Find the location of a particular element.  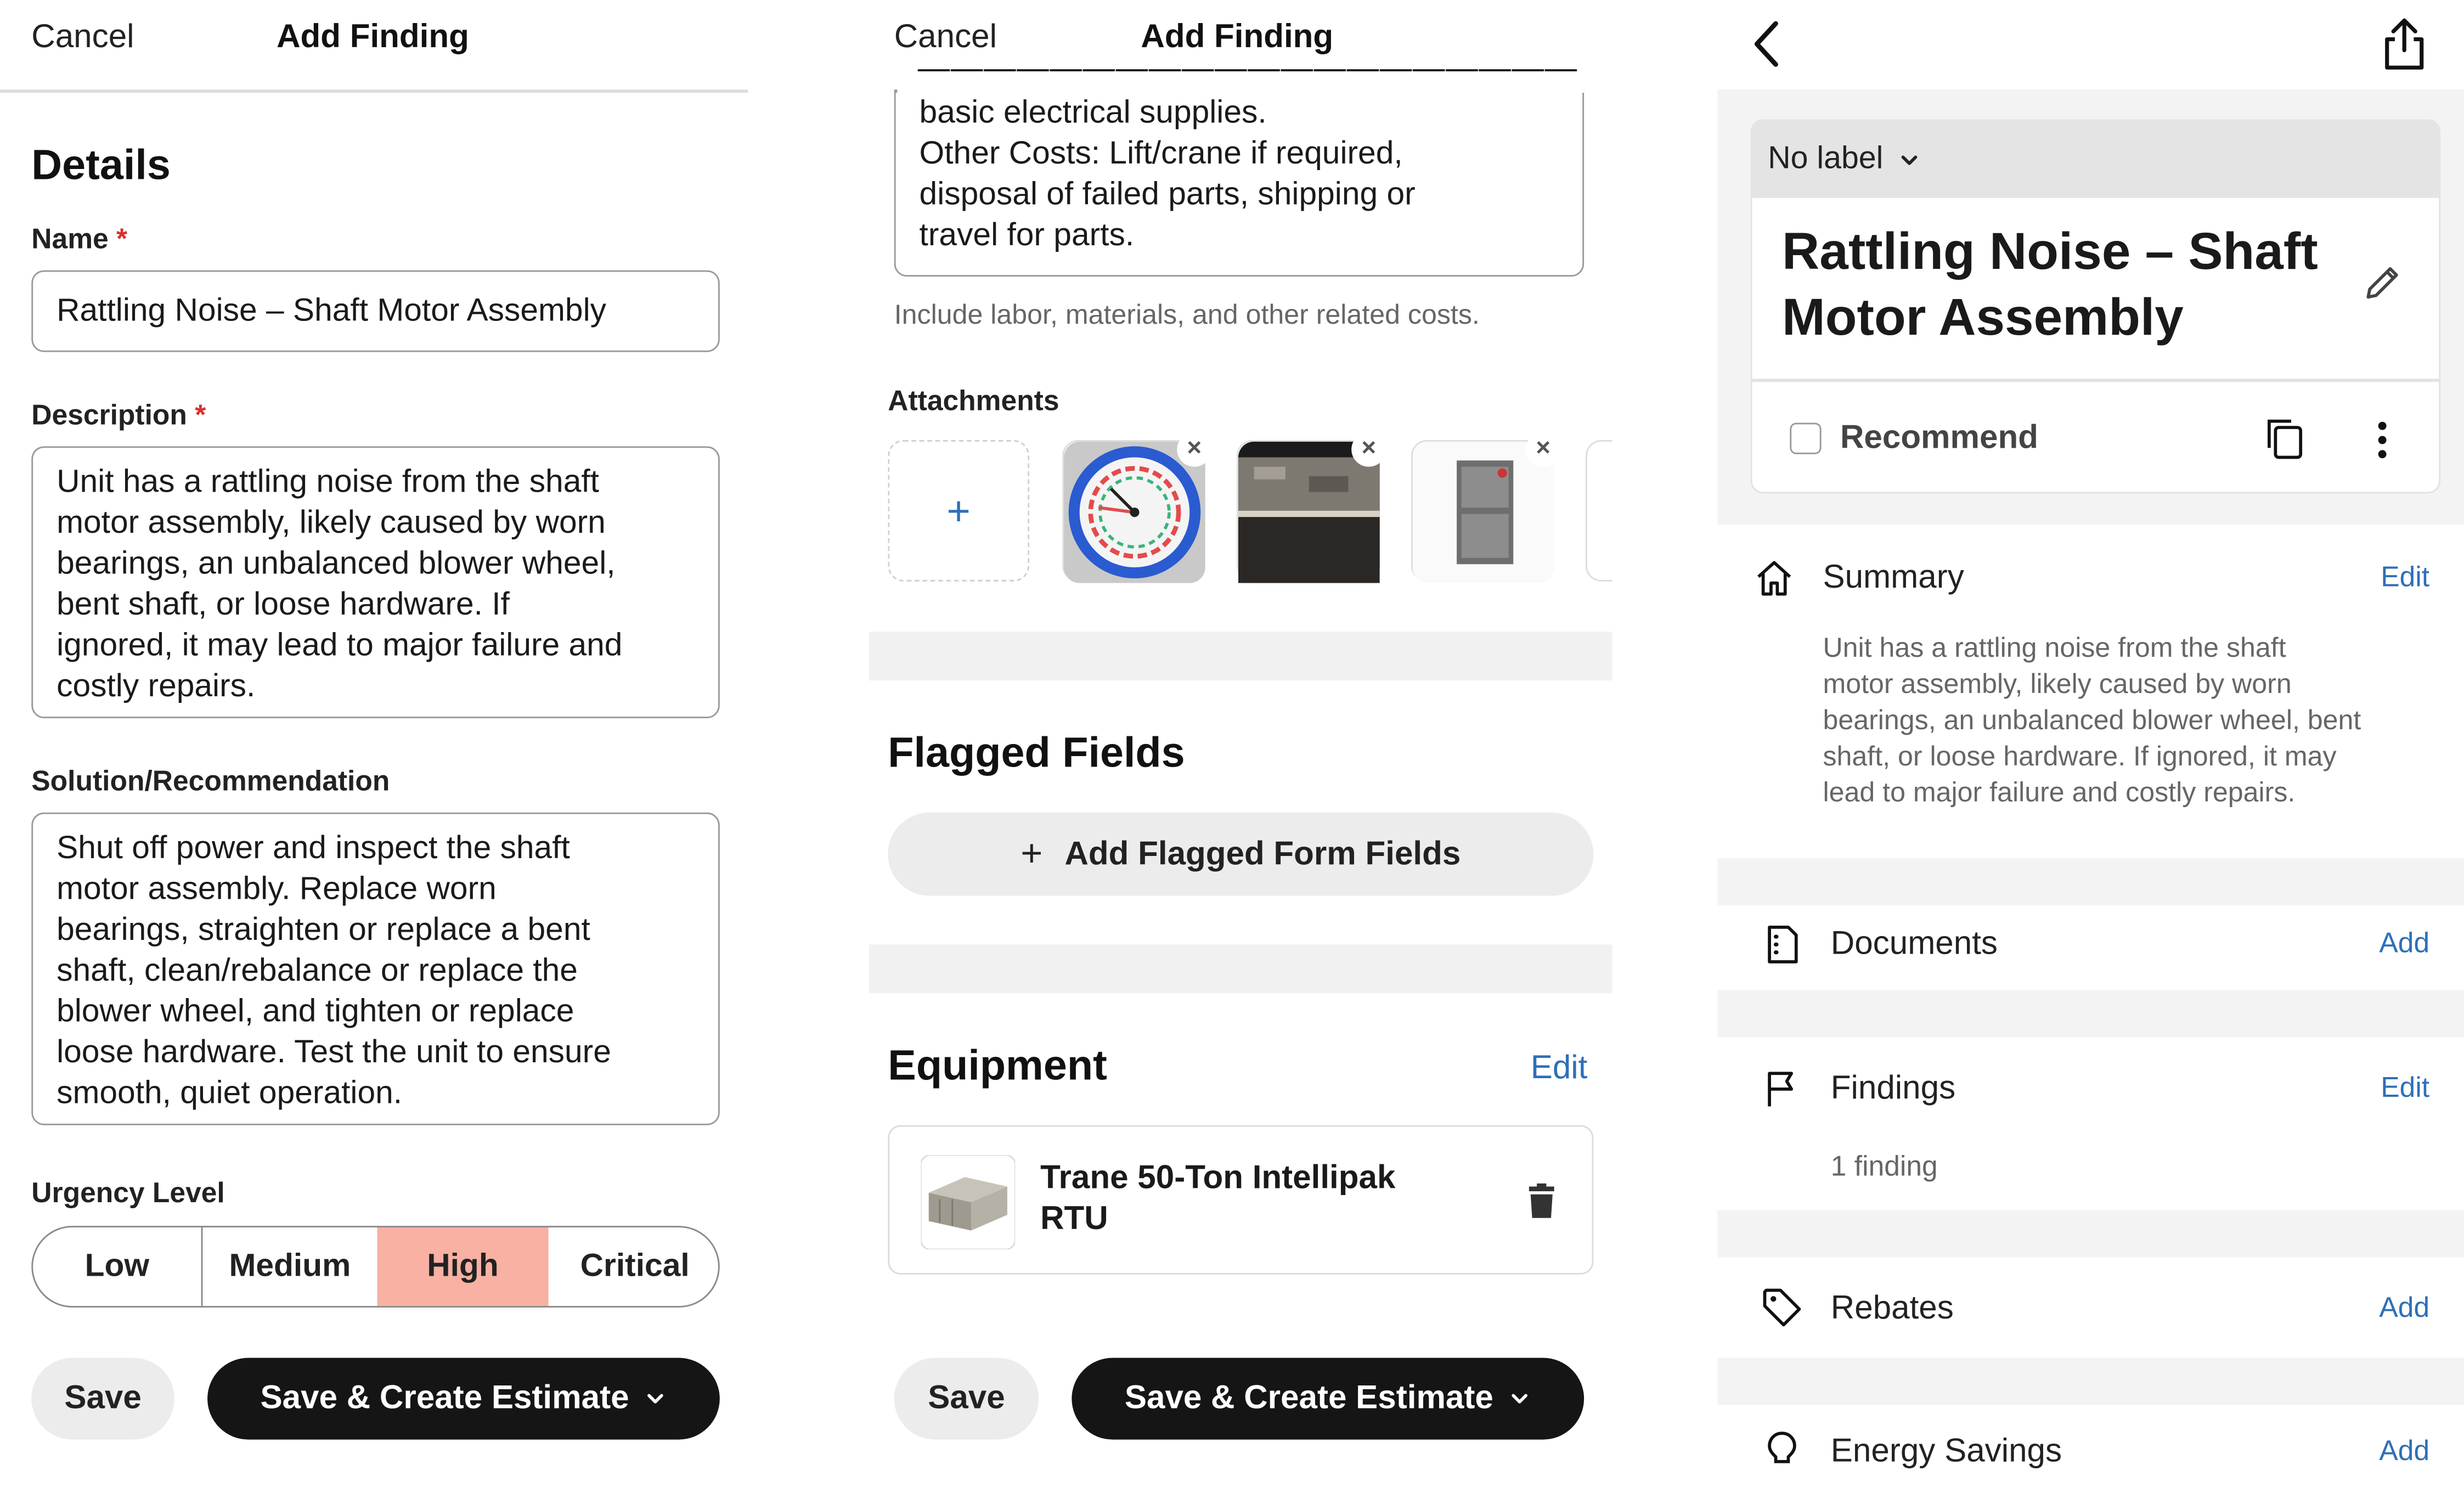

label-selector: No label is located at coordinates (2095, 159).